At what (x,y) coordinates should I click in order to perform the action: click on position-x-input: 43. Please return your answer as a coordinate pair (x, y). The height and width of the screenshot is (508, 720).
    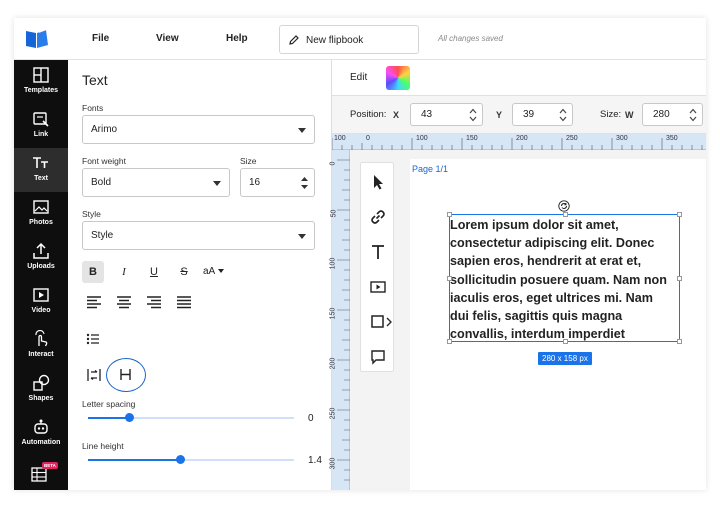
    Looking at the image, I should click on (446, 114).